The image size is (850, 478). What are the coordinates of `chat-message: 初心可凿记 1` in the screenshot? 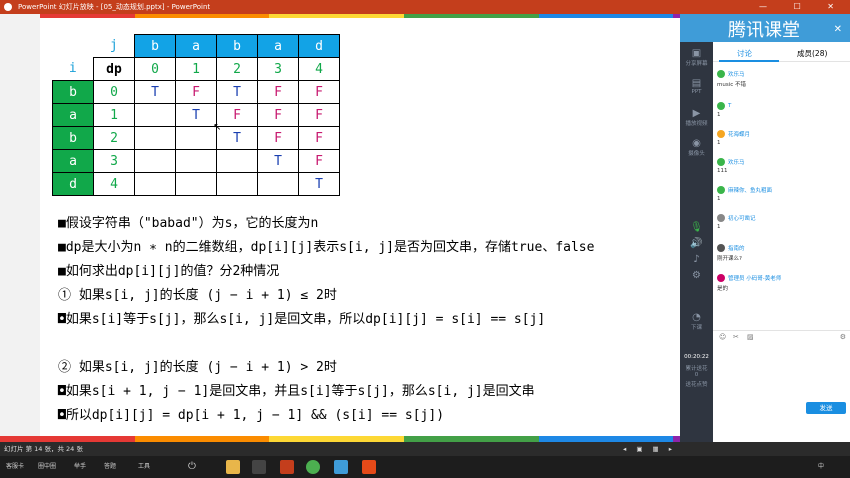 It's located at (736, 222).